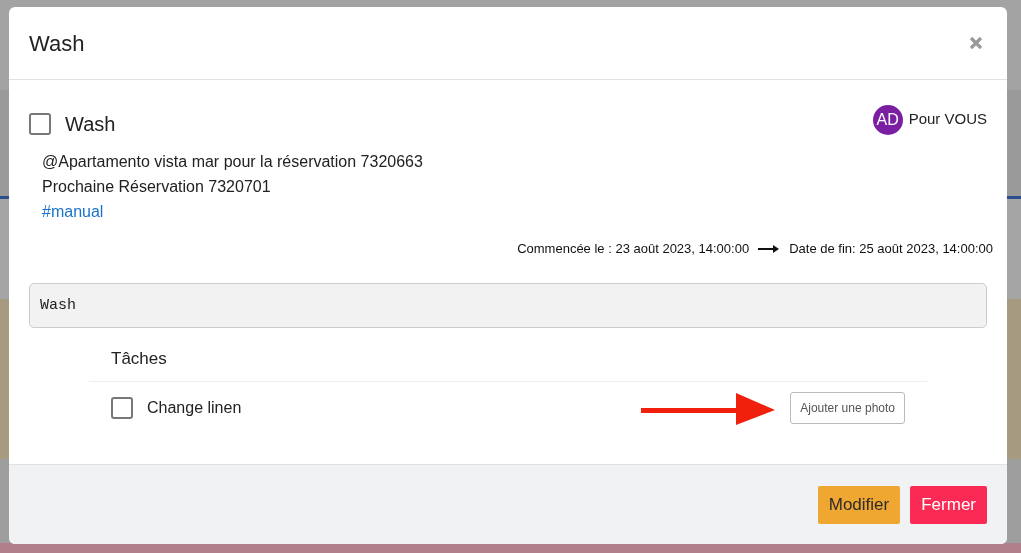  I want to click on task-checkbox, so click(40, 124).